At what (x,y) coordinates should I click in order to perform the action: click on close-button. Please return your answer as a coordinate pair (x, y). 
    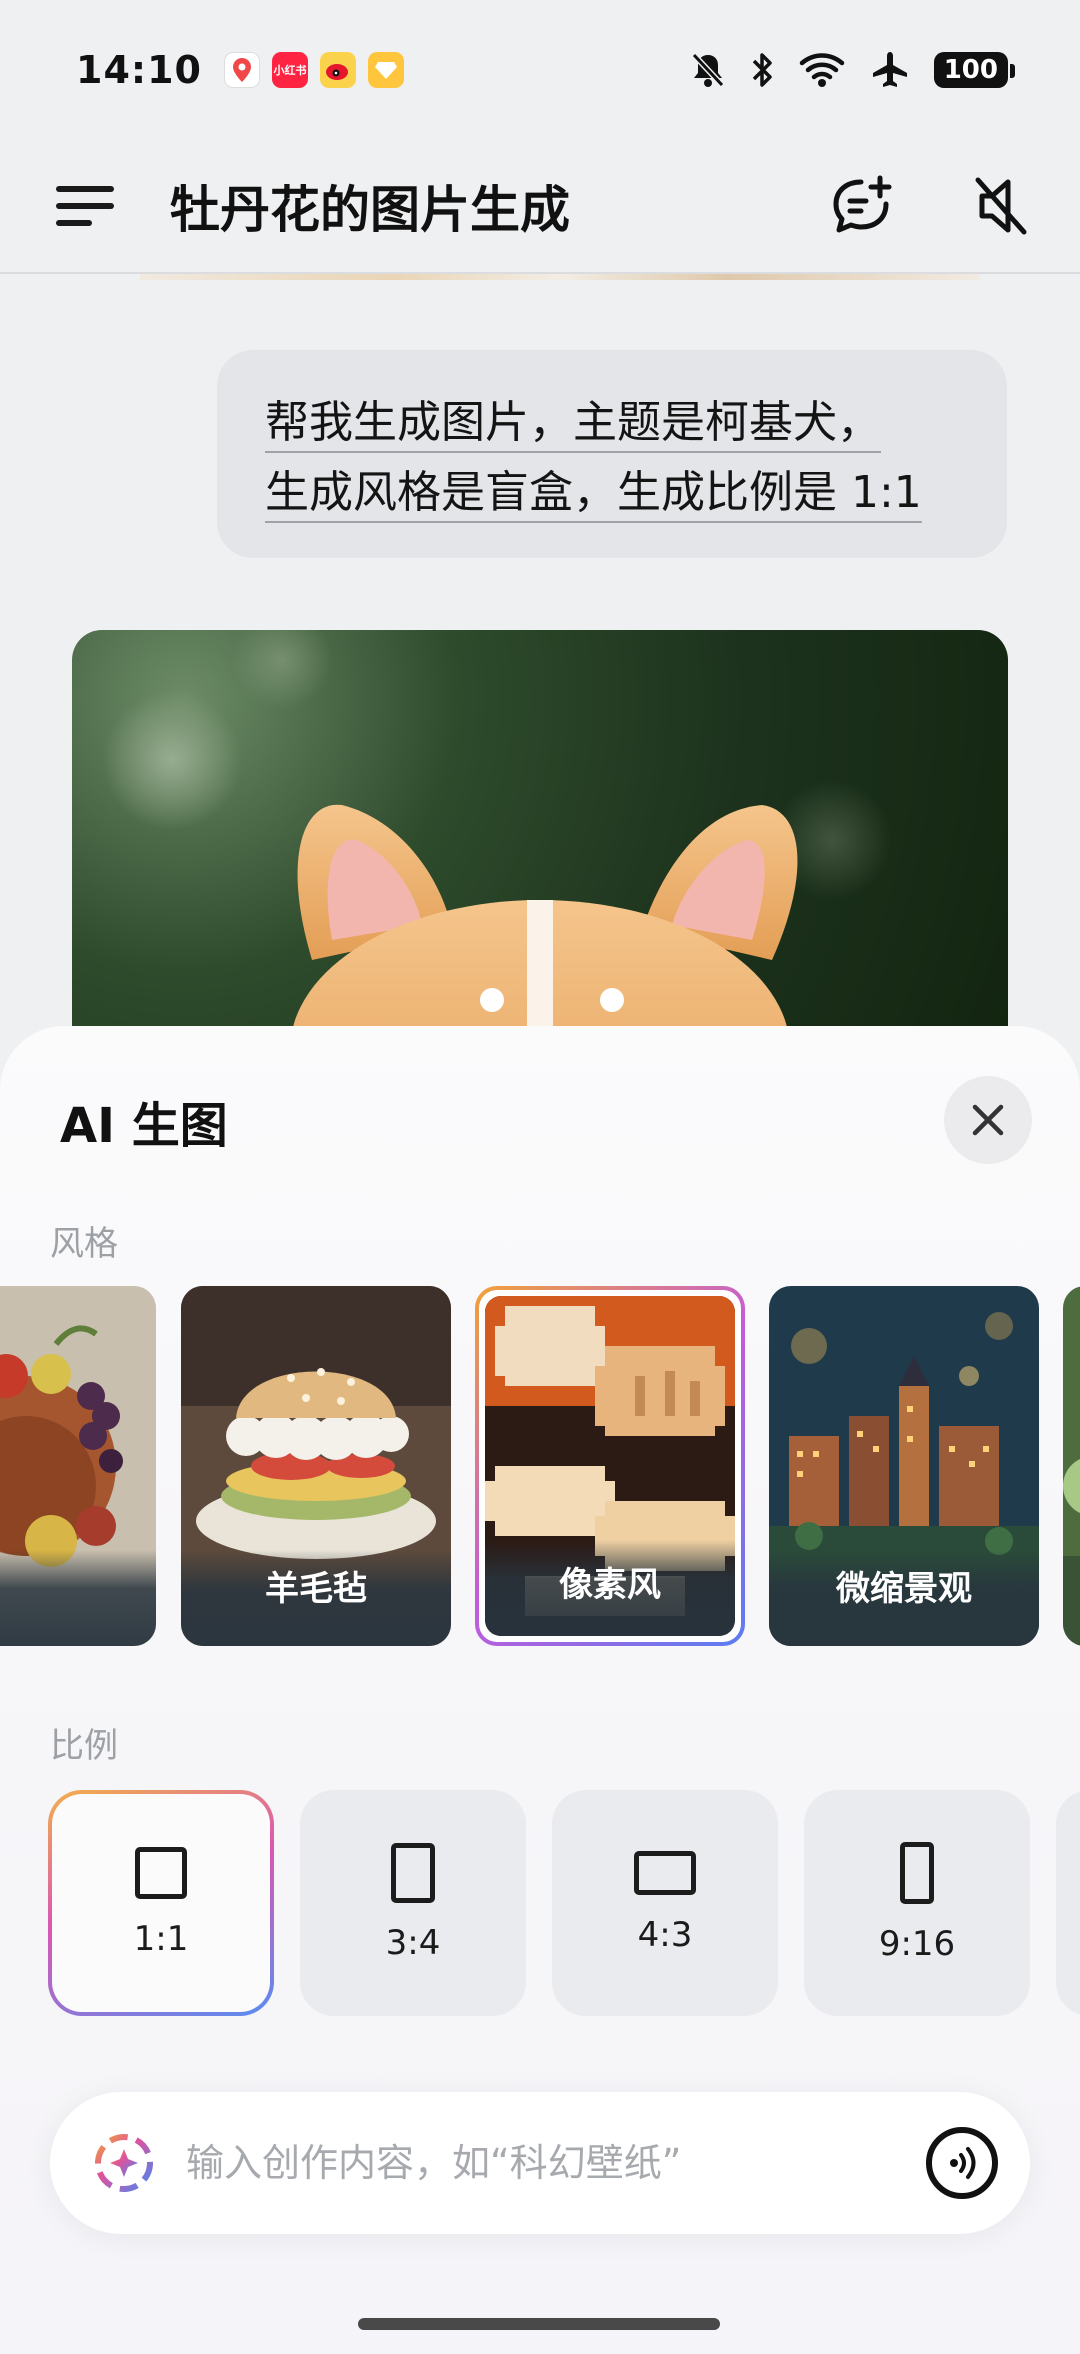
    Looking at the image, I should click on (988, 1120).